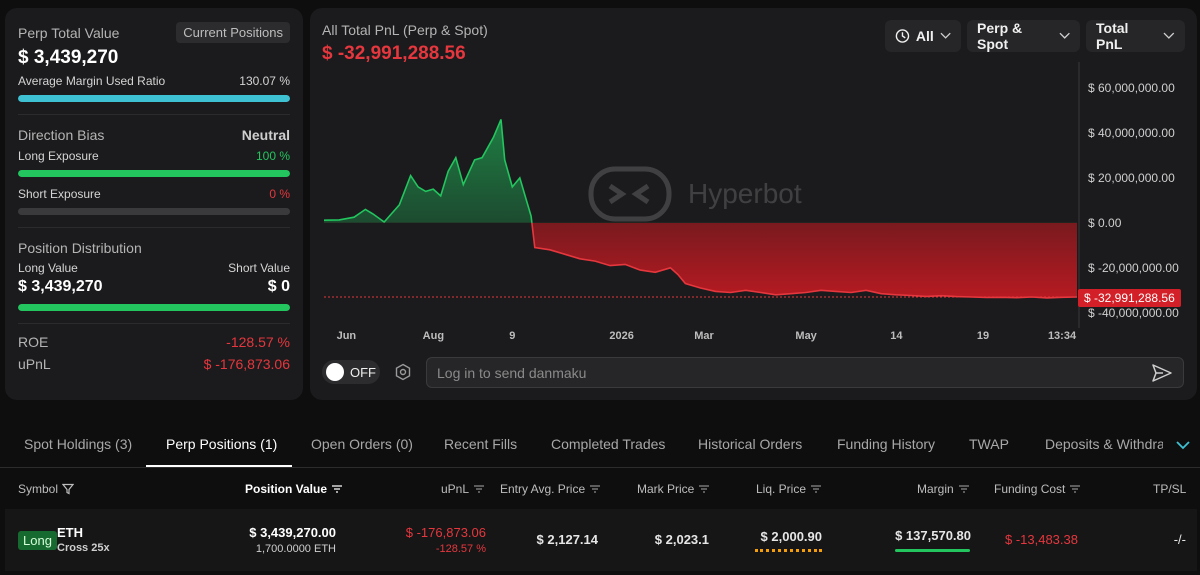  Describe the element at coordinates (70, 532) in the screenshot. I see `coin-symbol: ETH` at that location.